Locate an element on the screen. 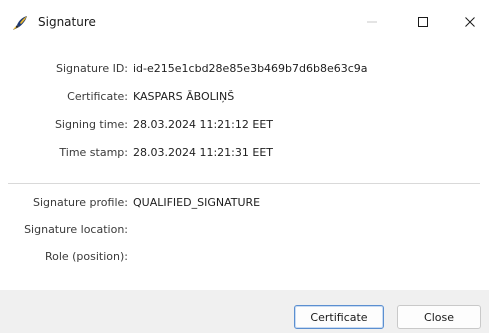  dialog-footer: Certificate Close is located at coordinates (244, 311).